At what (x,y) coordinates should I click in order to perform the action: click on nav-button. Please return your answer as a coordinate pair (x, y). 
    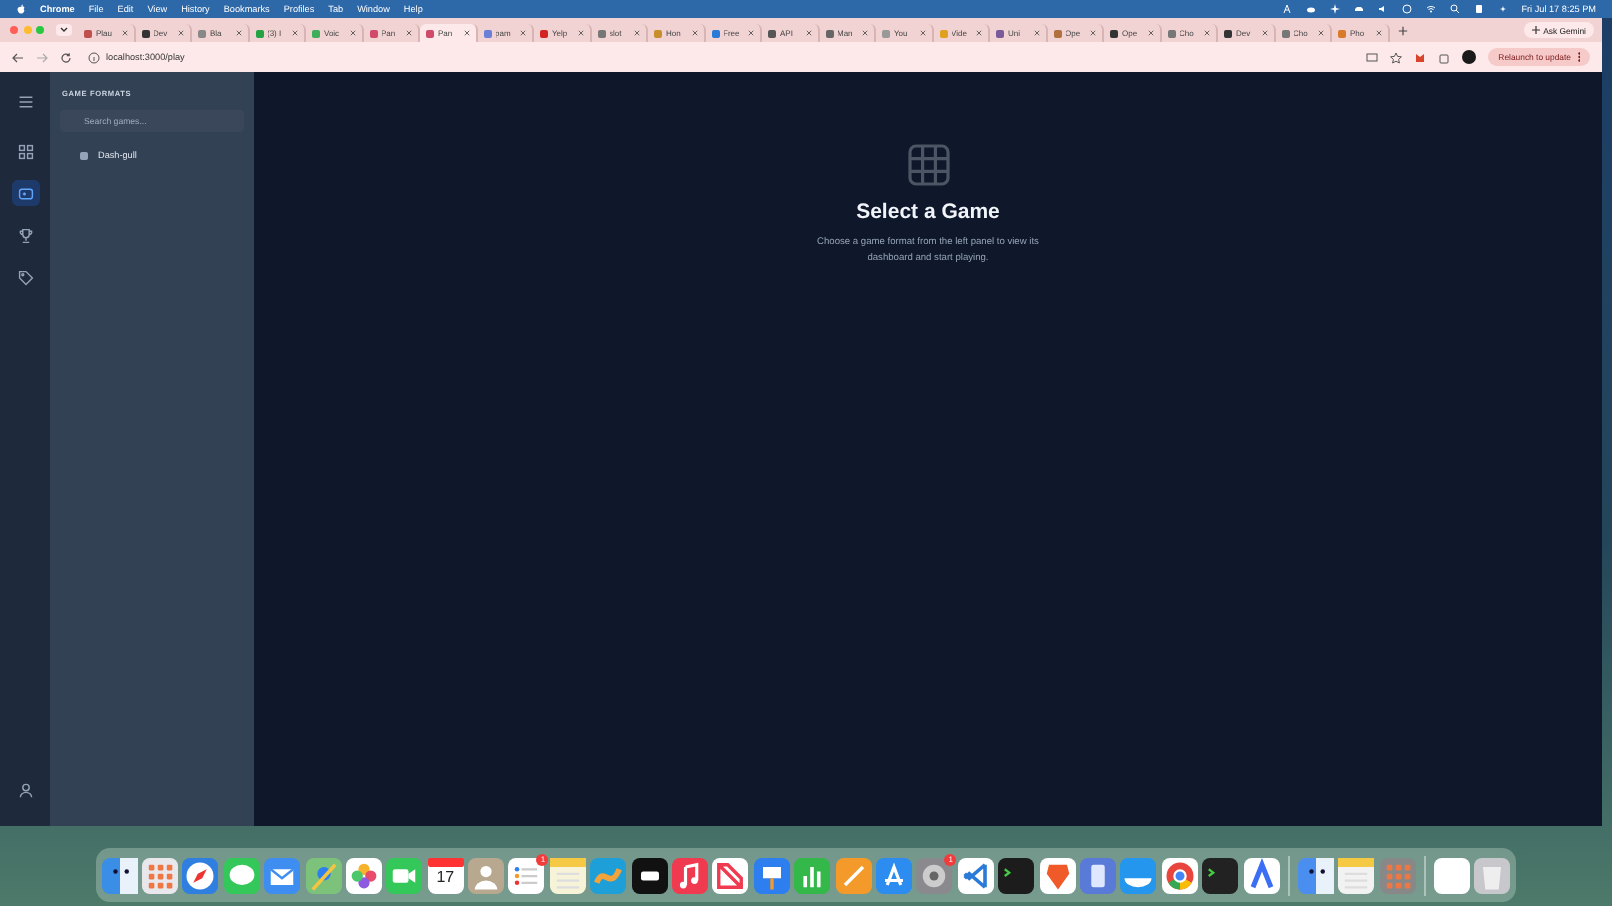
    Looking at the image, I should click on (25, 193).